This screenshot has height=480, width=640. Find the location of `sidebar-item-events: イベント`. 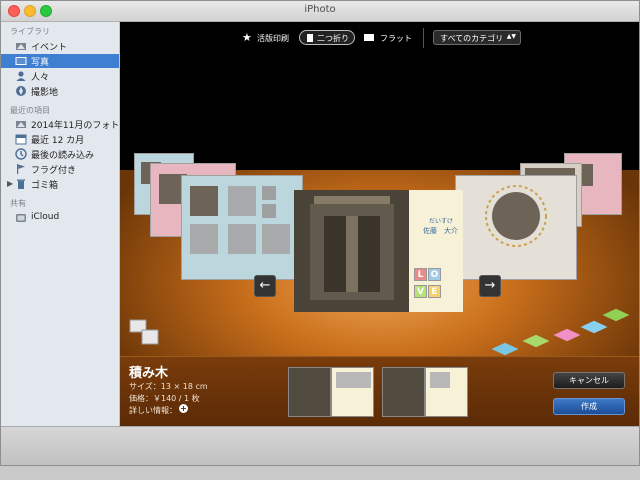

sidebar-item-events: イベント is located at coordinates (60, 46).